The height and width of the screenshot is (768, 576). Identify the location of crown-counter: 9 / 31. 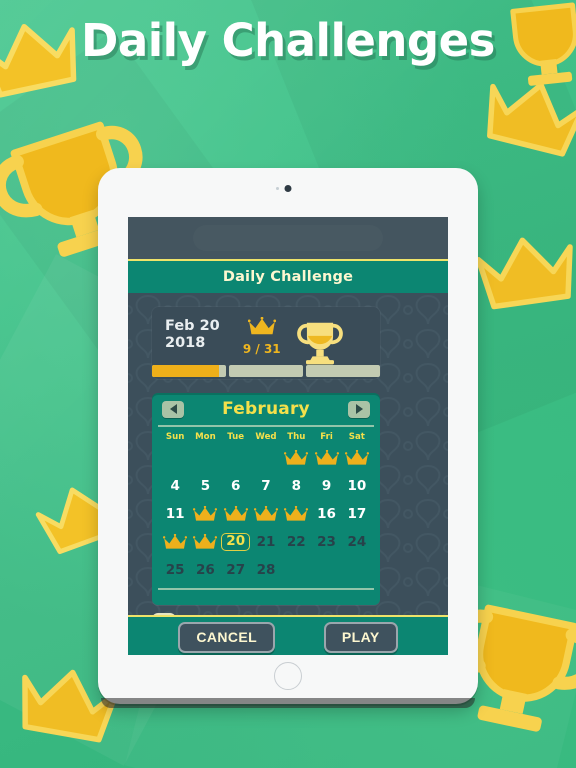
(262, 336).